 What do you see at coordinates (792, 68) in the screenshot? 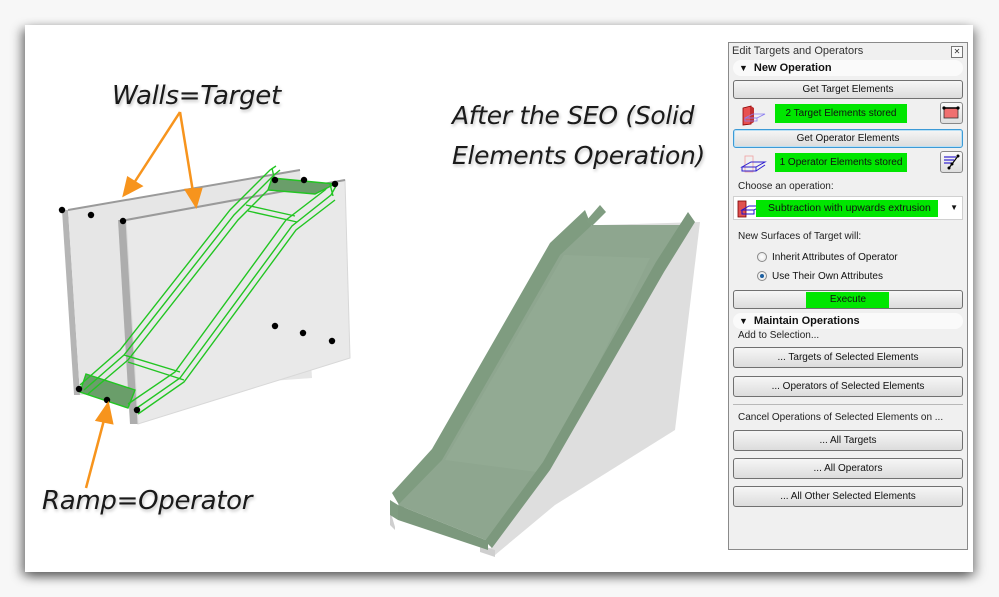
I see `new-operation-heading: New Operation` at bounding box center [792, 68].